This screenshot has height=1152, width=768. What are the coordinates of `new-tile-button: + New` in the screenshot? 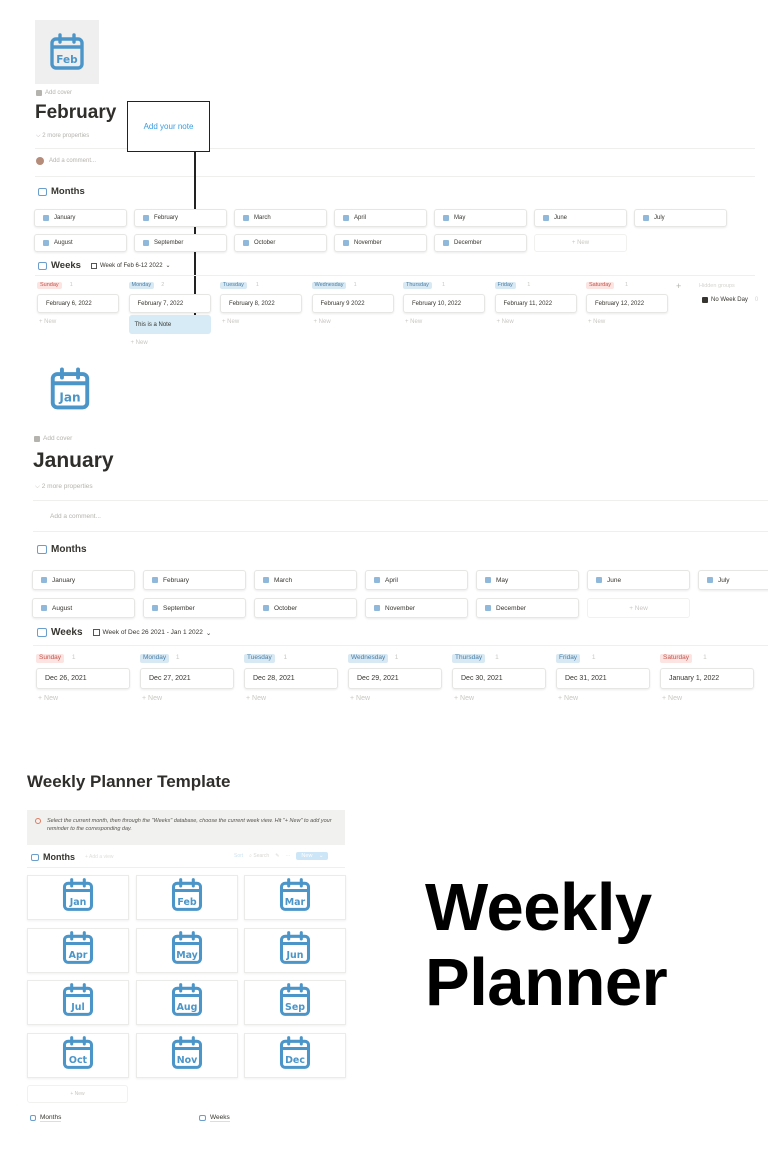 It's located at (77, 1094).